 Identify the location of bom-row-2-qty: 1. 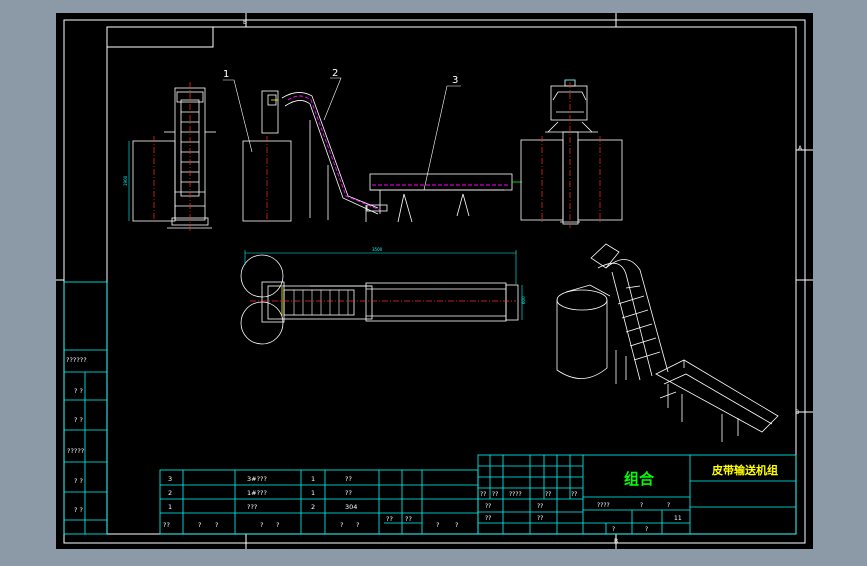
(313, 493).